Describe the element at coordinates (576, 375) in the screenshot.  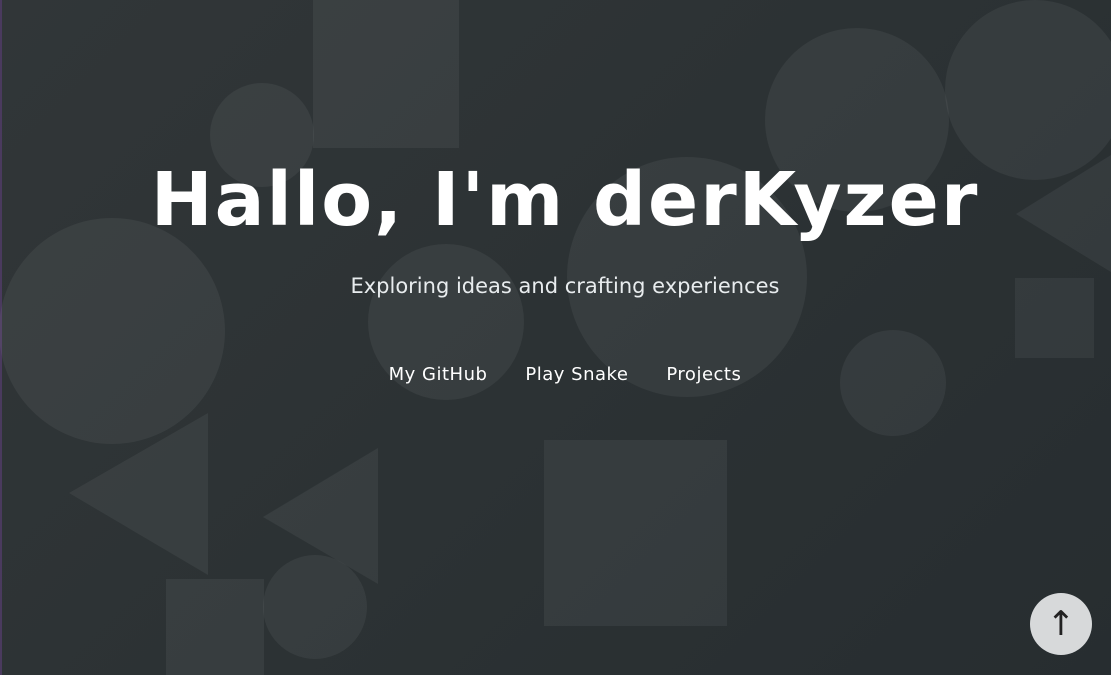
I see `nav-link-play-snake: Play Snake` at that location.